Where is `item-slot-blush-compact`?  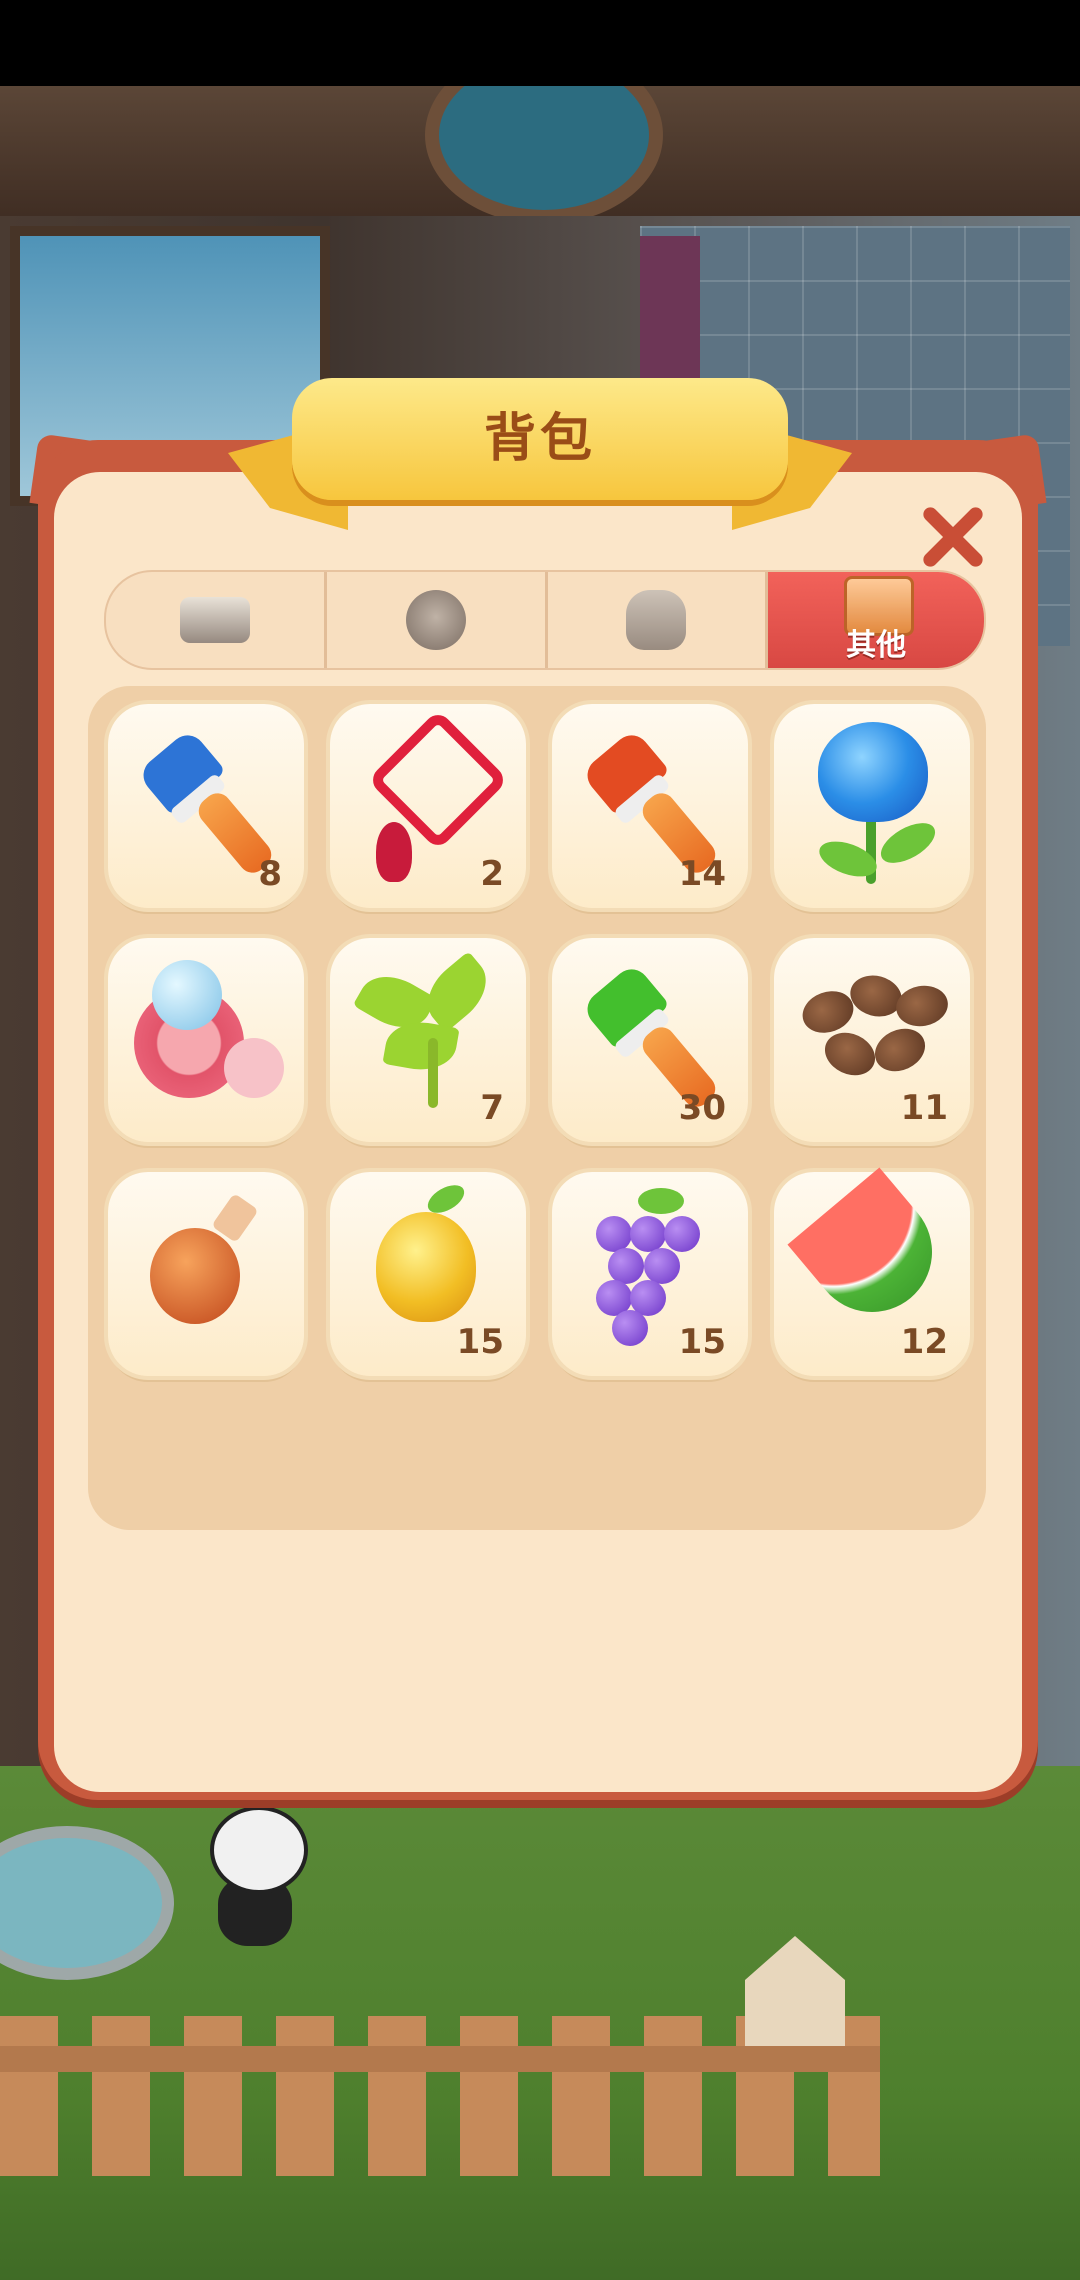 item-slot-blush-compact is located at coordinates (206, 1040).